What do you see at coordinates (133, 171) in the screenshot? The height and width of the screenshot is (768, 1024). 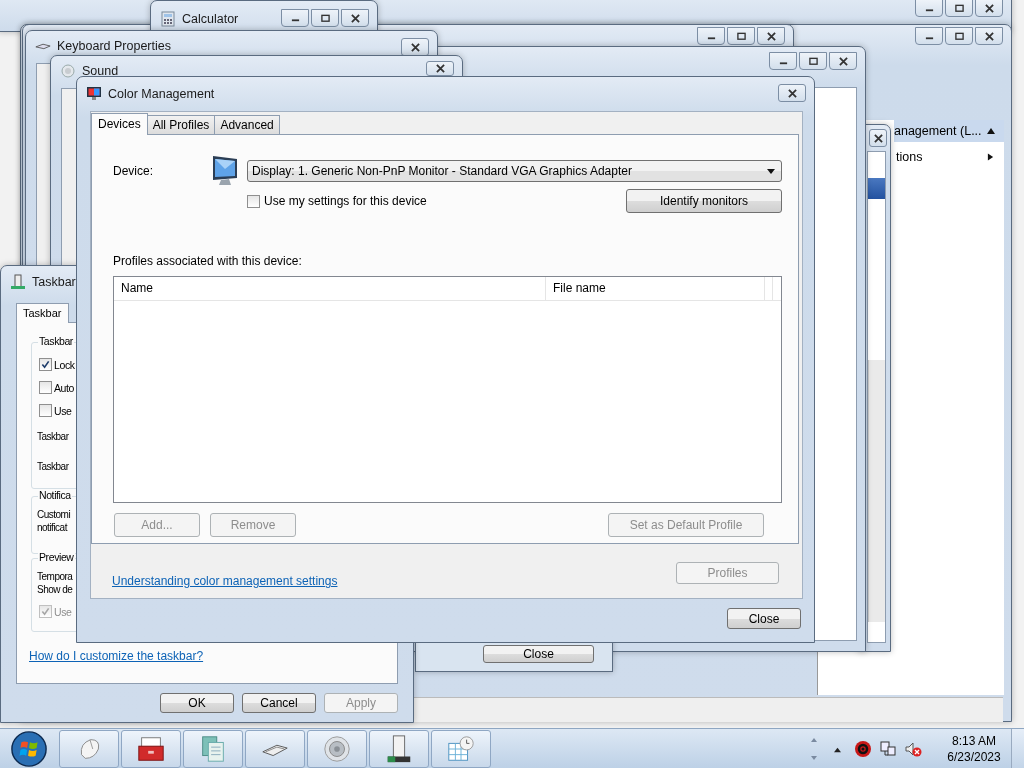 I see `device-label: Device:` at bounding box center [133, 171].